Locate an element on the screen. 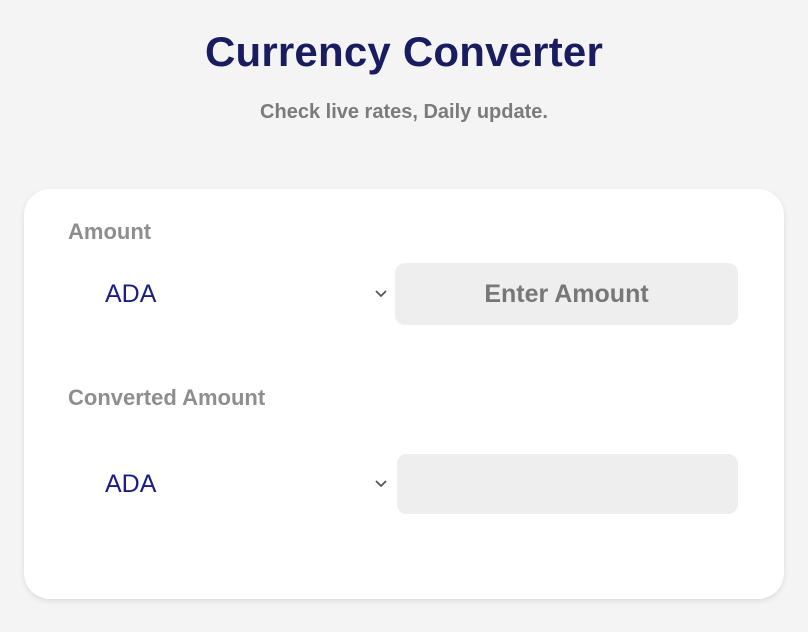  converted-amount-field is located at coordinates (567, 484).